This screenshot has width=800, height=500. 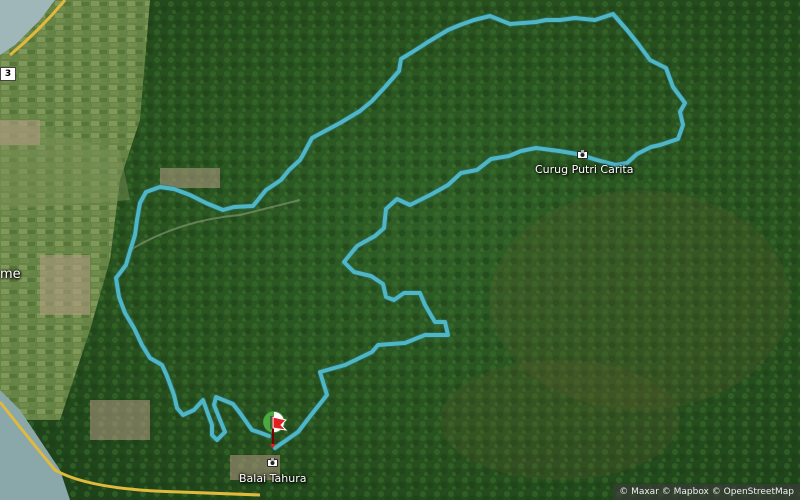 What do you see at coordinates (280, 431) in the screenshot?
I see `finish-marker-icon` at bounding box center [280, 431].